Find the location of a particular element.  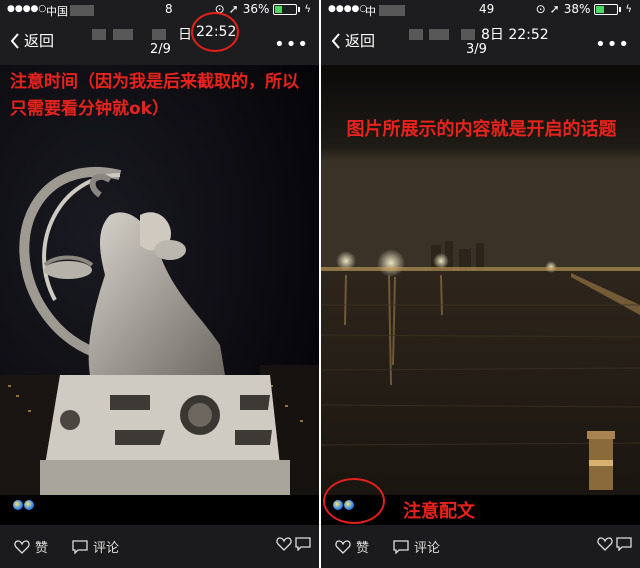

nav-datetime: 8日 22:52 is located at coordinates (515, 35).